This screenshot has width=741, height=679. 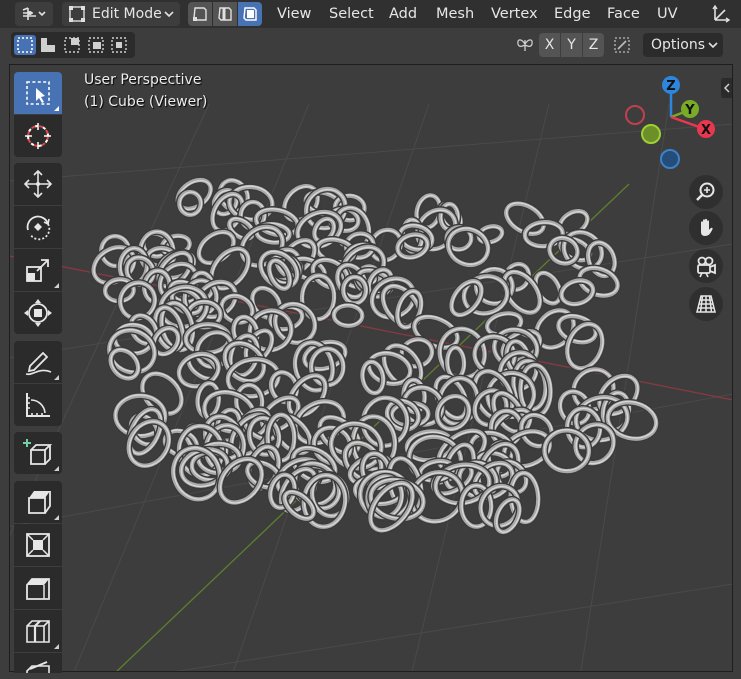 I want to click on menu-select: Select, so click(x=351, y=14).